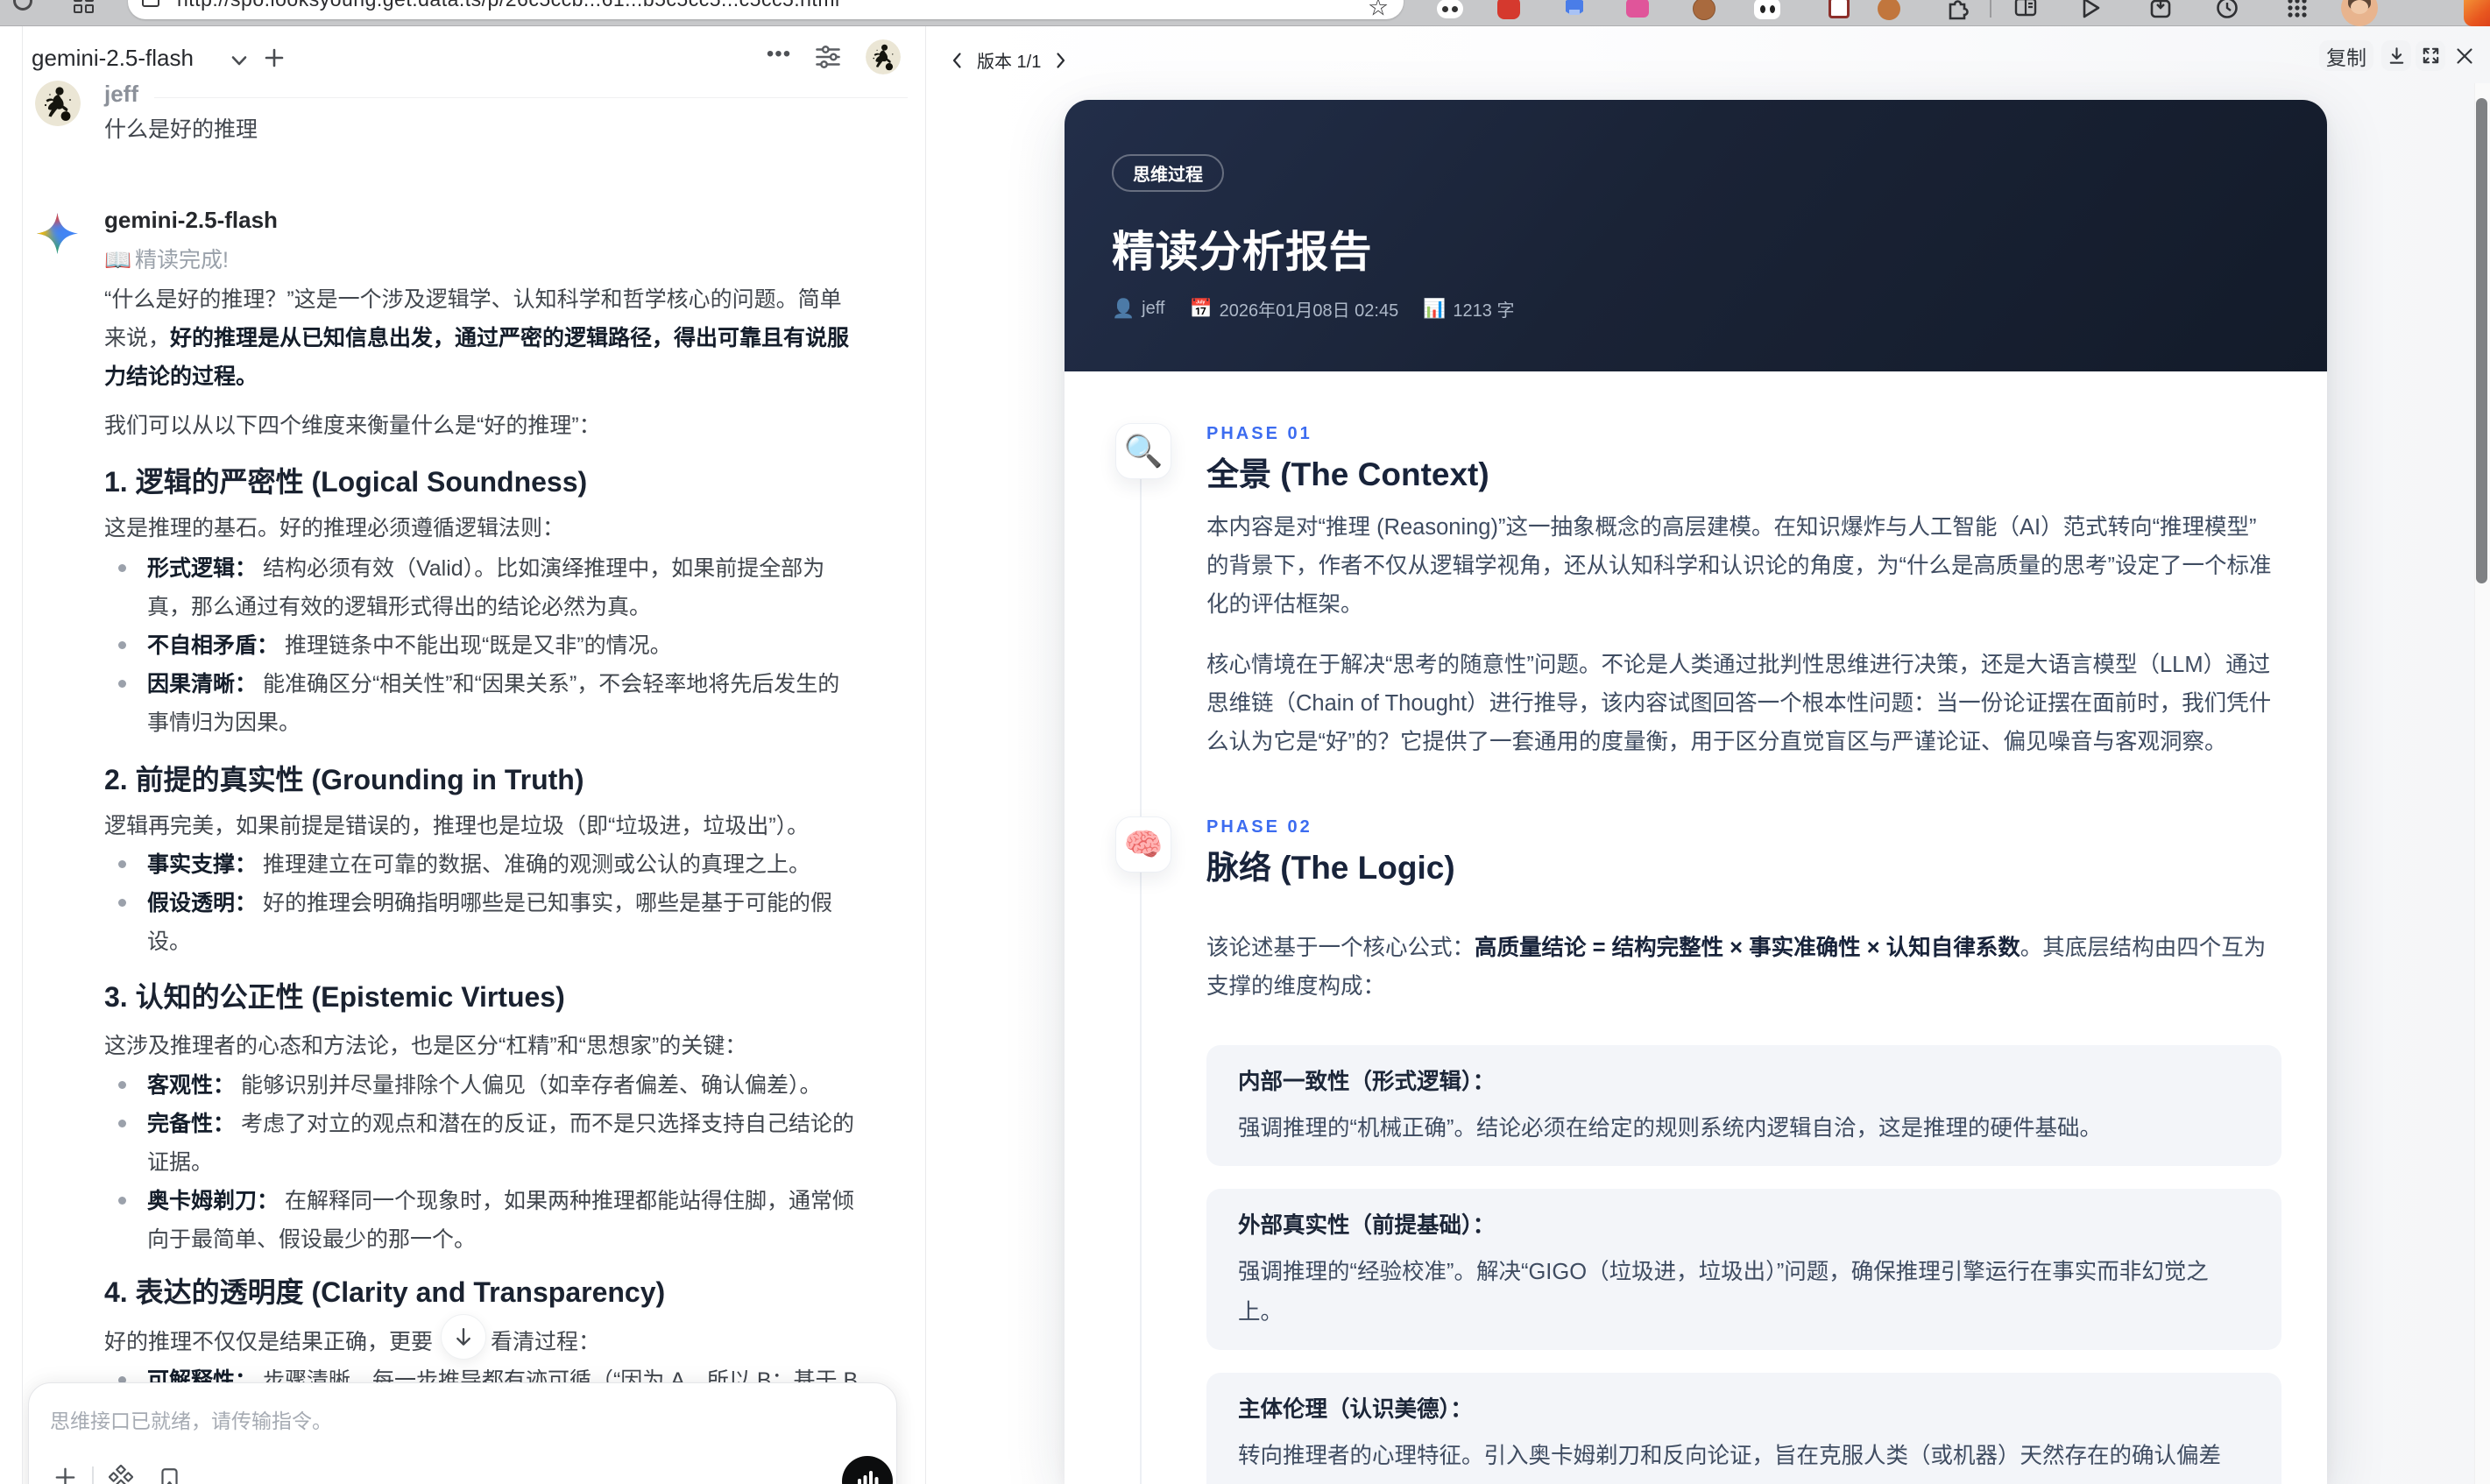 The height and width of the screenshot is (1484, 2490). What do you see at coordinates (57, 234) in the screenshot?
I see `assistant-avatar` at bounding box center [57, 234].